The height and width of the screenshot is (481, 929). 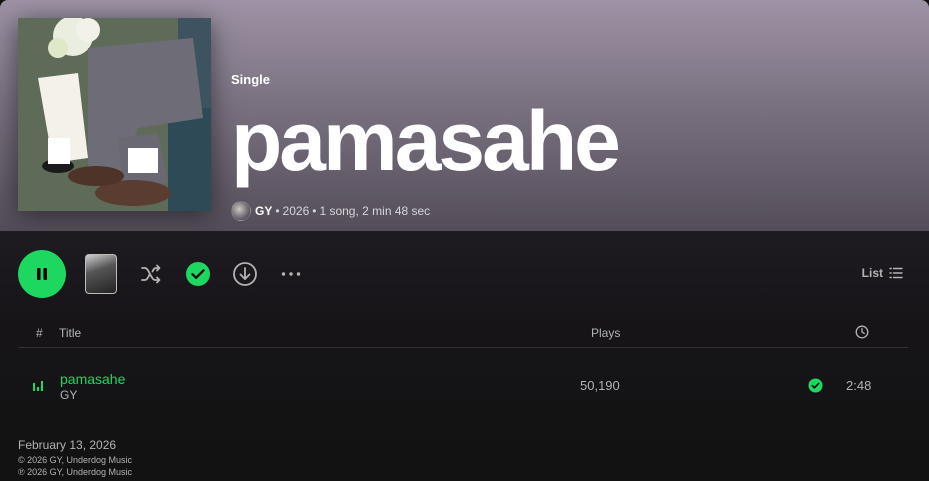 I want to click on pause-icon, so click(x=42, y=274).